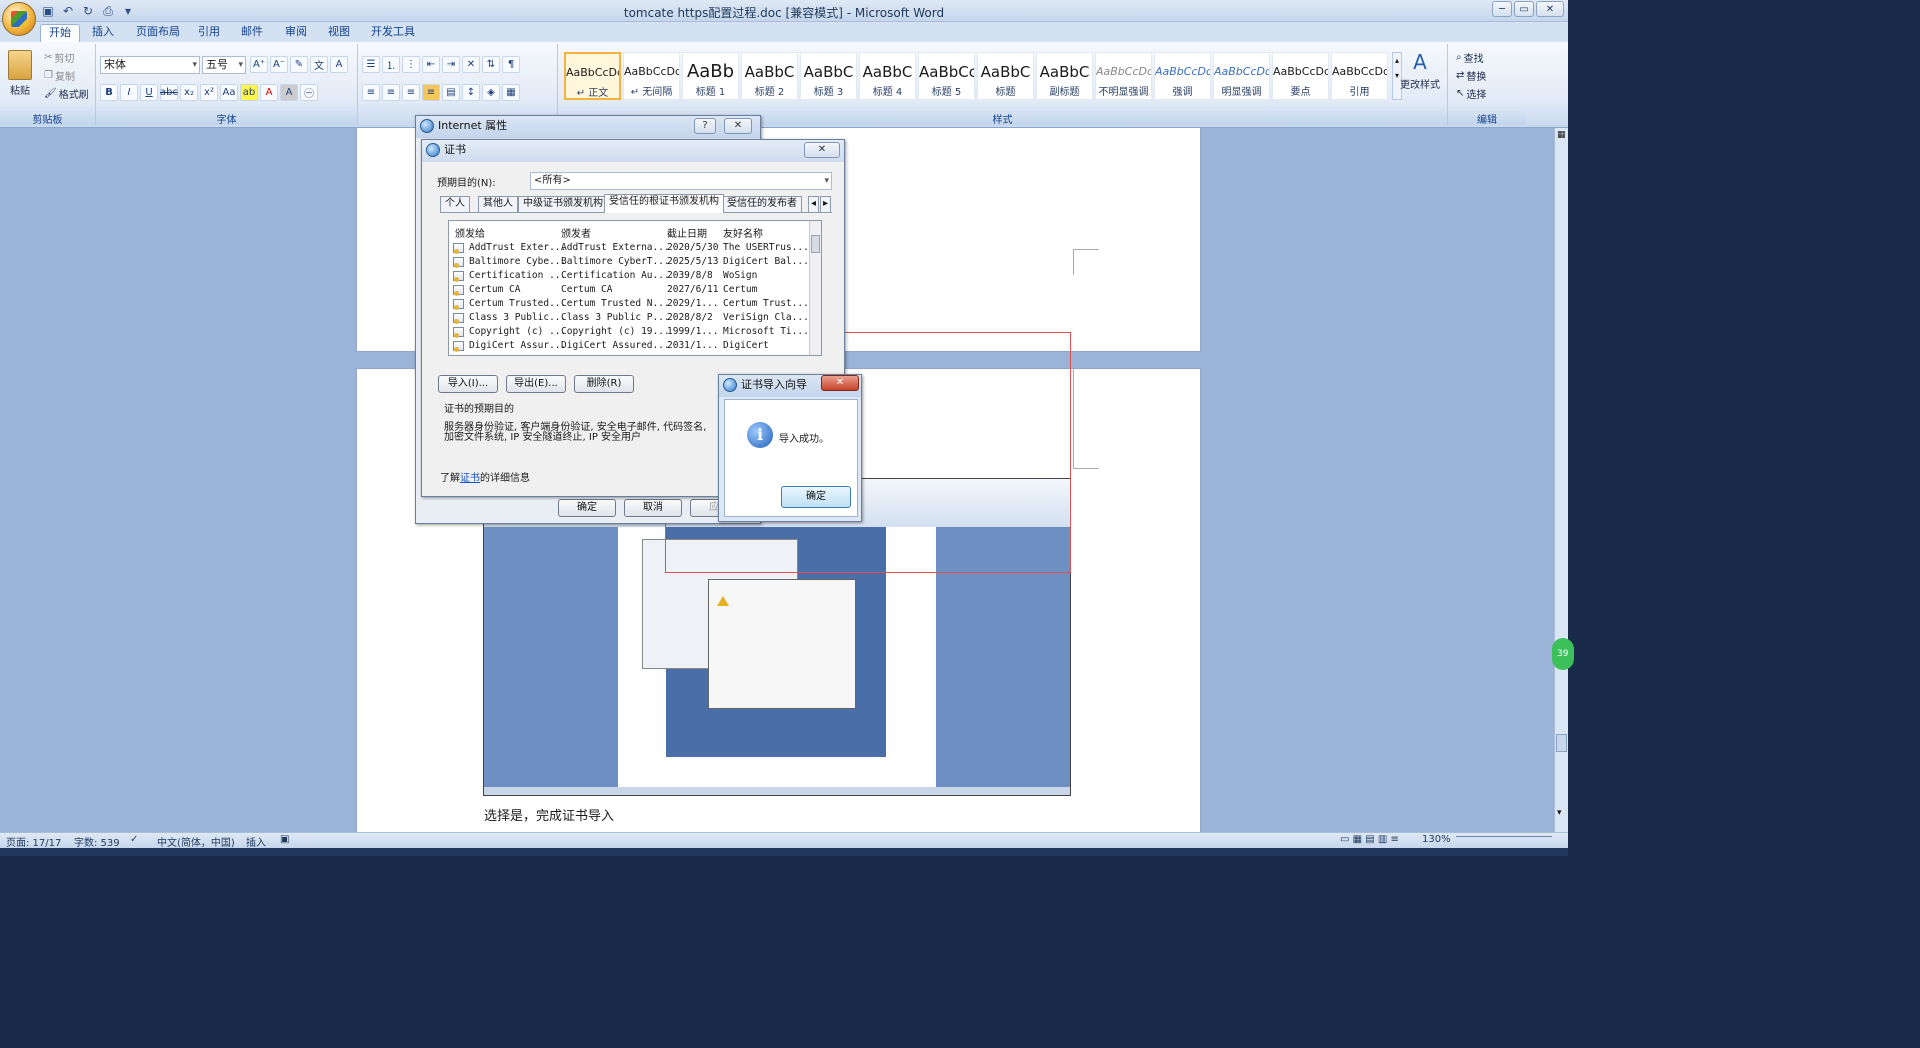 This screenshot has height=1048, width=1920. What do you see at coordinates (470, 478) in the screenshot?
I see `learn-more-link: 证书` at bounding box center [470, 478].